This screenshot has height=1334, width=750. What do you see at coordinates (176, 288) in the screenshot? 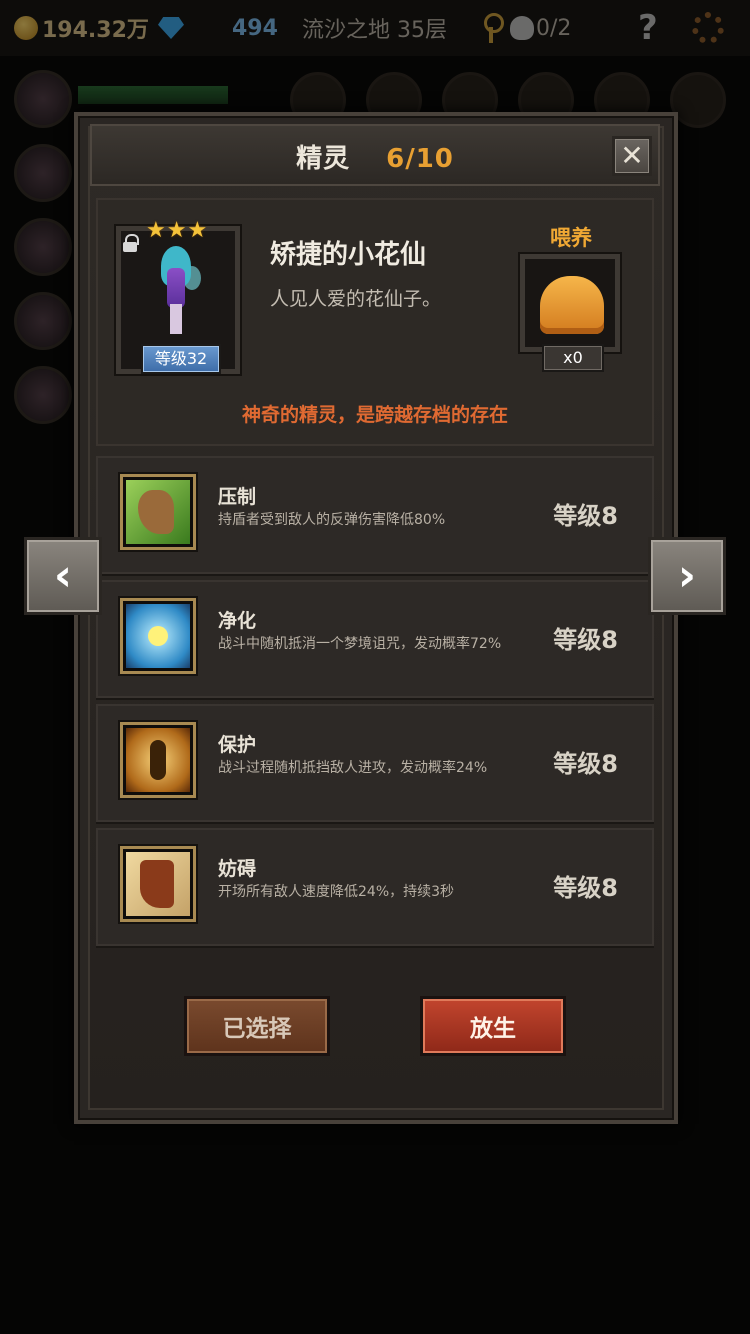
I see `fairy-body` at bounding box center [176, 288].